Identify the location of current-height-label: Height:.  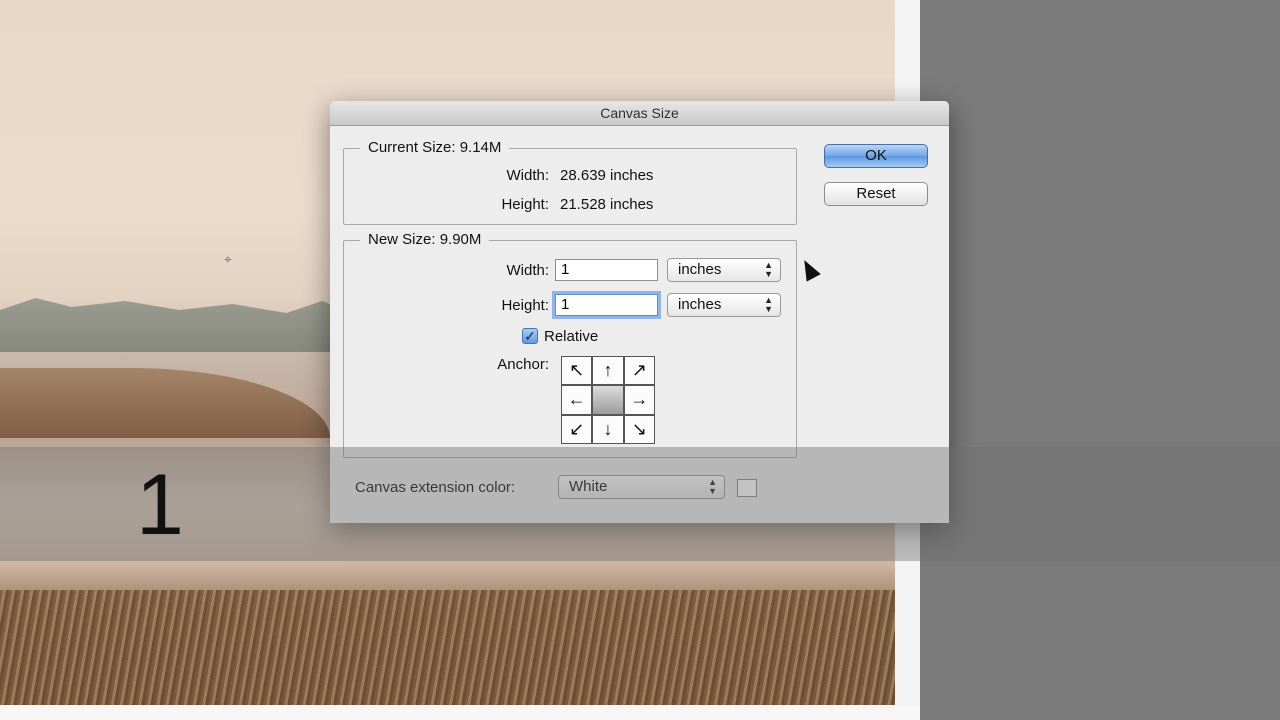
(525, 204).